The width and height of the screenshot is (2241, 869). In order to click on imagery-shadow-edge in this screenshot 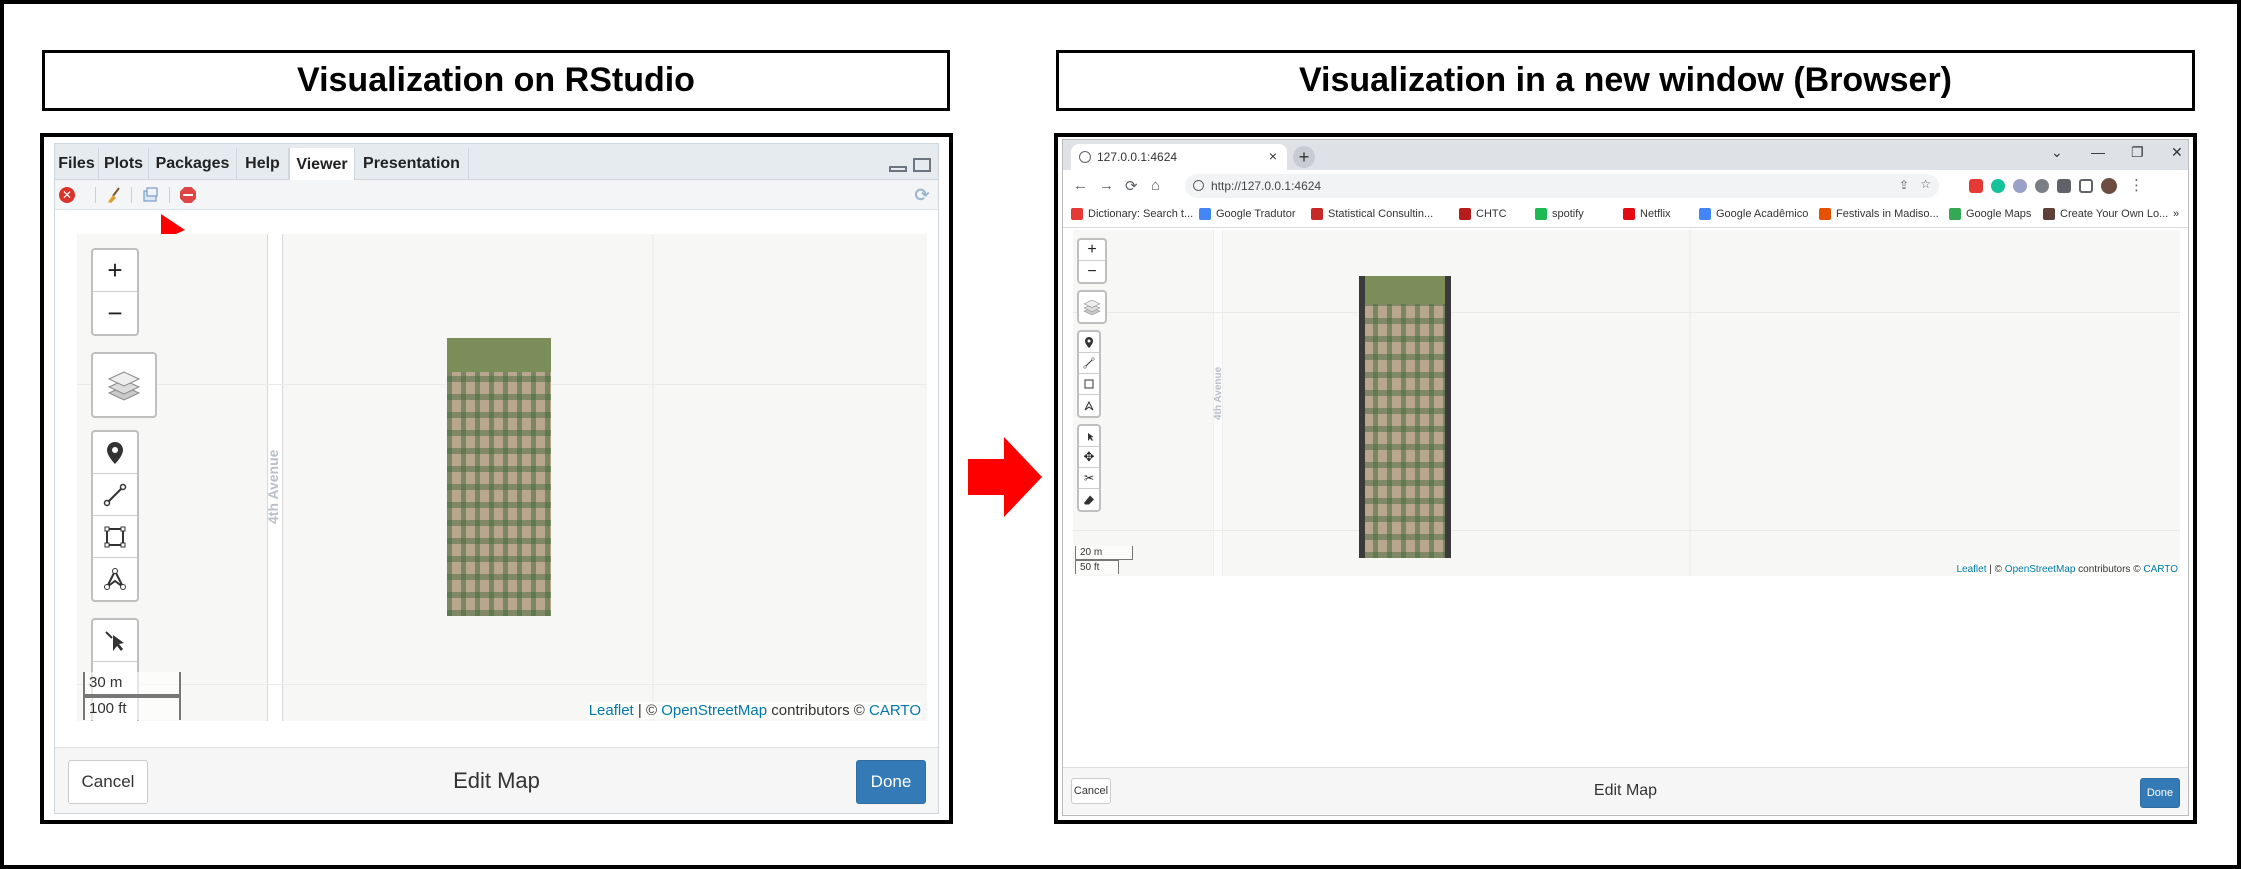, I will do `click(1362, 417)`.